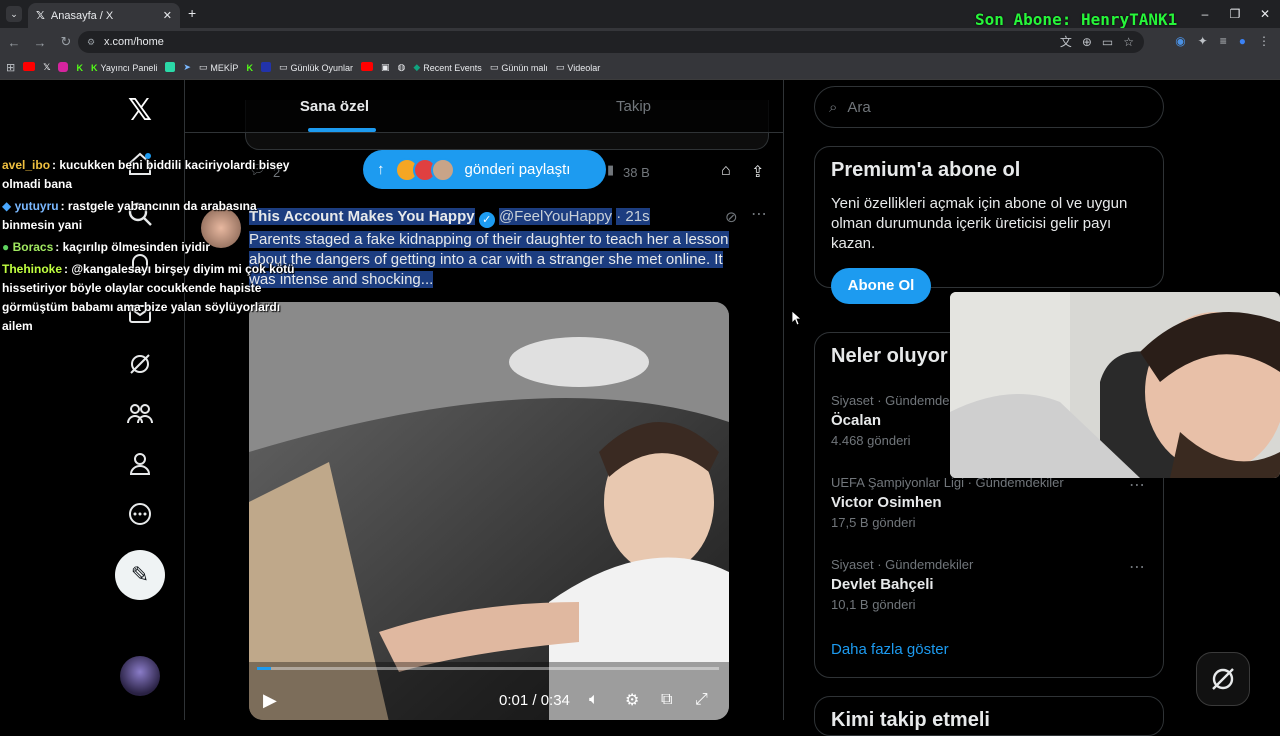 Image resolution: width=1280 pixels, height=736 pixels. What do you see at coordinates (633, 106) in the screenshot?
I see `tab-following: Takip` at bounding box center [633, 106].